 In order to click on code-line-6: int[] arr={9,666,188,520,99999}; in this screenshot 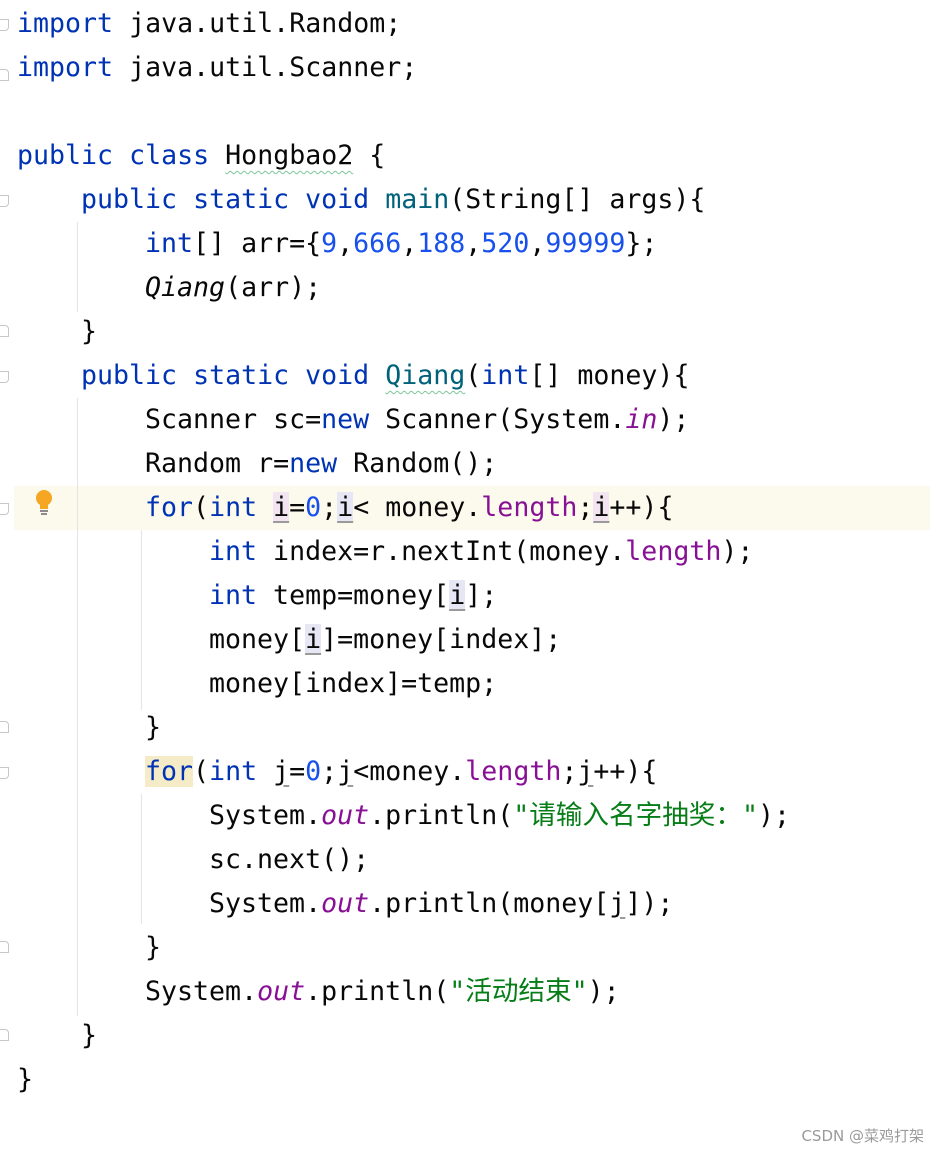, I will do `click(401, 244)`.